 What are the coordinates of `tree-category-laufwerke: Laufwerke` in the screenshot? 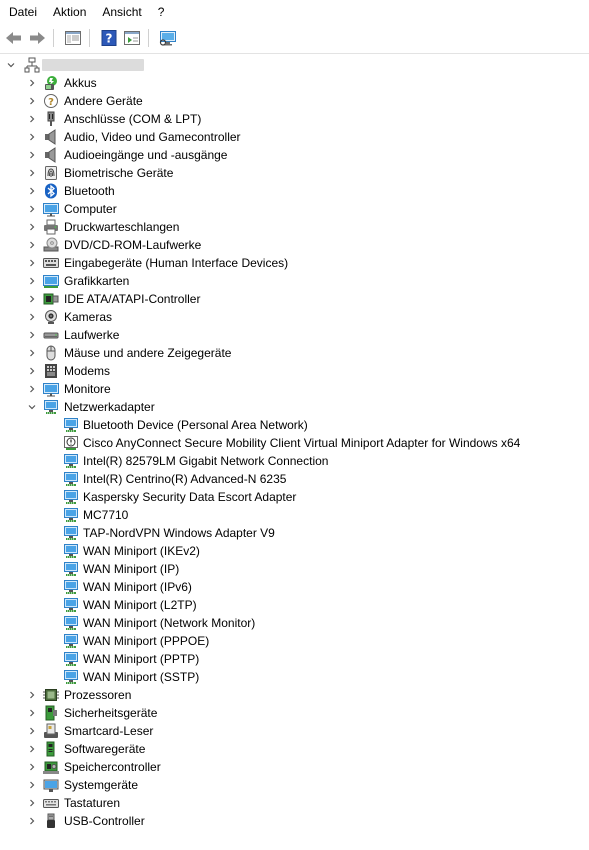 It's located at (294, 335).